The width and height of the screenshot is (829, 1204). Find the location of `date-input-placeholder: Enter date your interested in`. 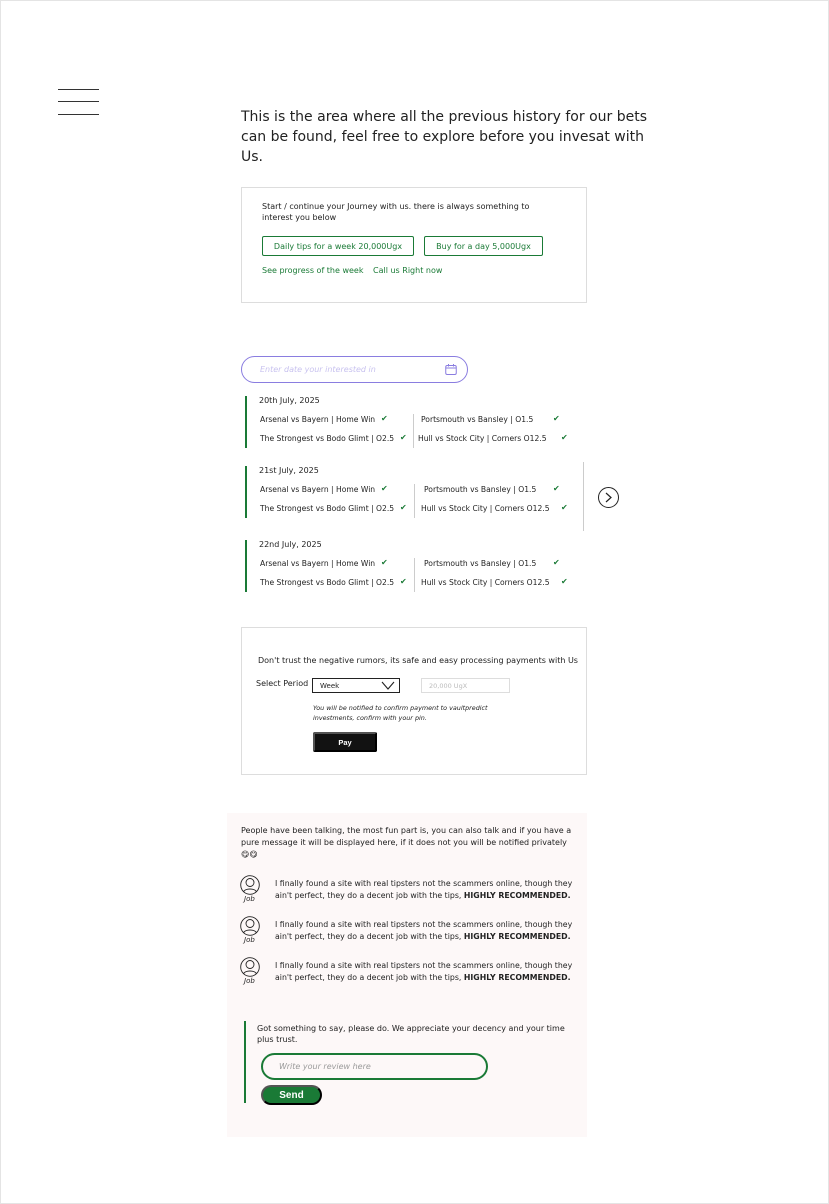

date-input-placeholder: Enter date your interested in is located at coordinates (318, 369).